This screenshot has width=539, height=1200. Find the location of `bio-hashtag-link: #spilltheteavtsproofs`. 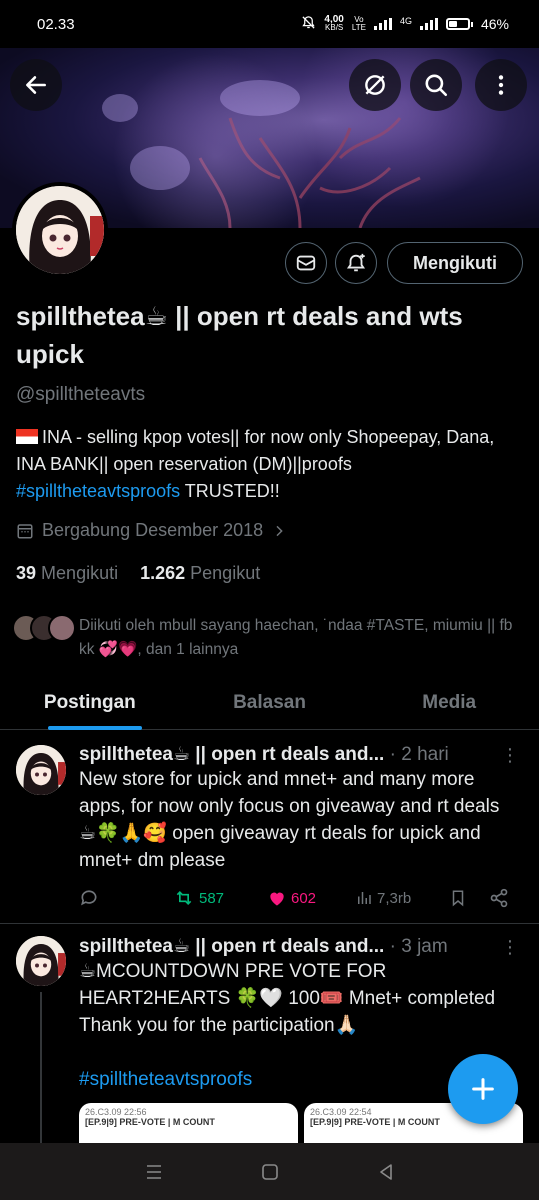

bio-hashtag-link: #spilltheteavtsproofs is located at coordinates (98, 491).